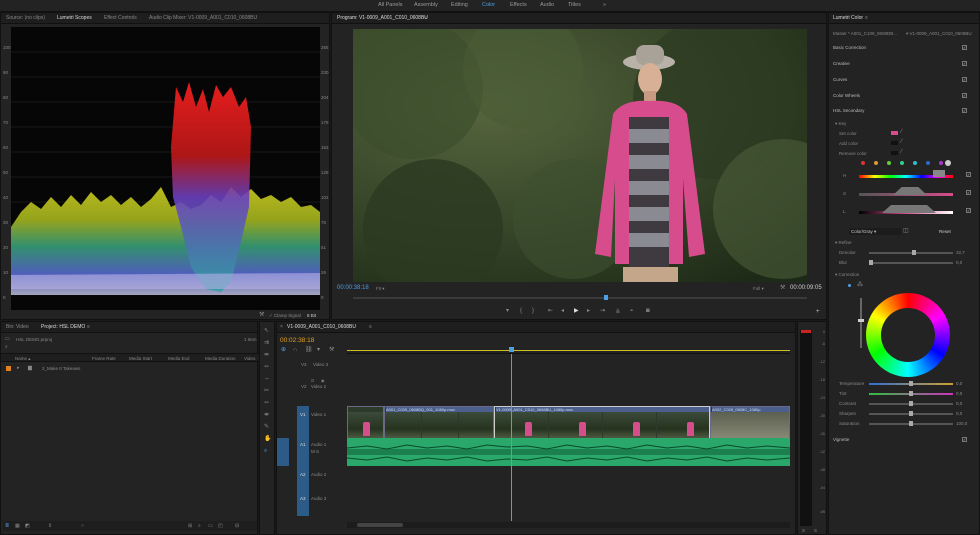  I want to click on tab-source: Source: (no clips), so click(25, 18).